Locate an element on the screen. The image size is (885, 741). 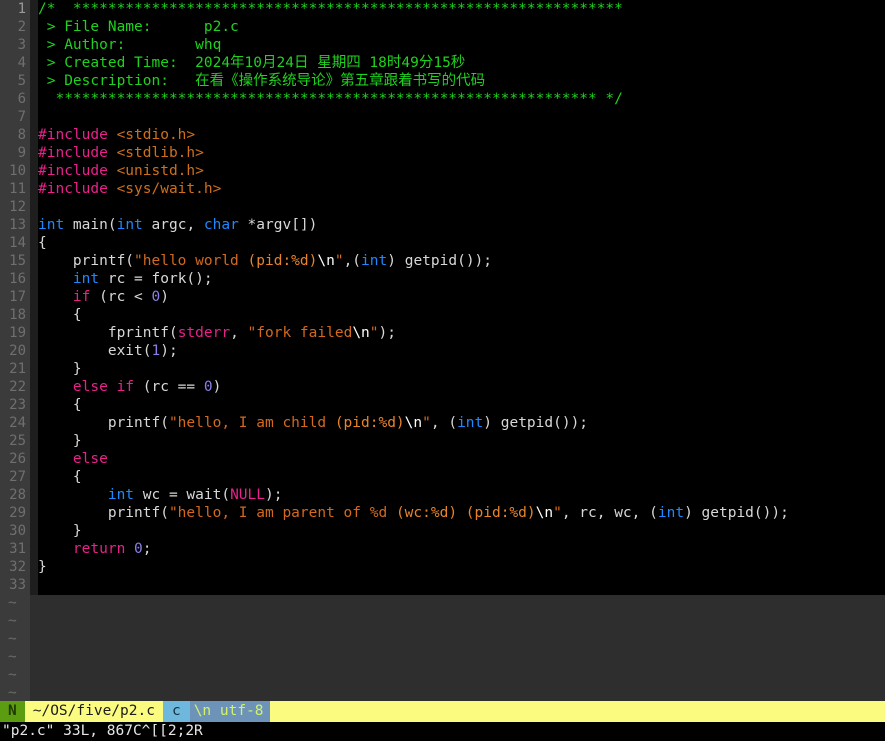
code-line: 30 } is located at coordinates (442, 531).